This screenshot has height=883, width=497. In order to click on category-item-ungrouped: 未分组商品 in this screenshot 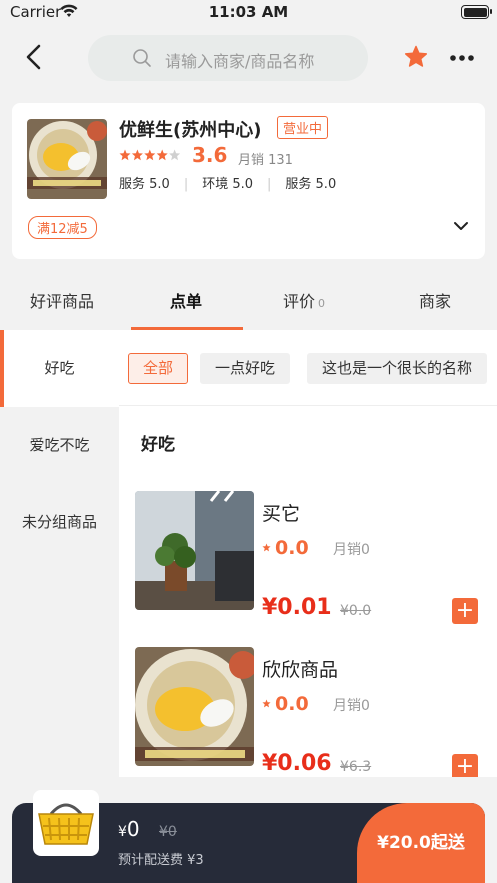, I will do `click(59, 522)`.